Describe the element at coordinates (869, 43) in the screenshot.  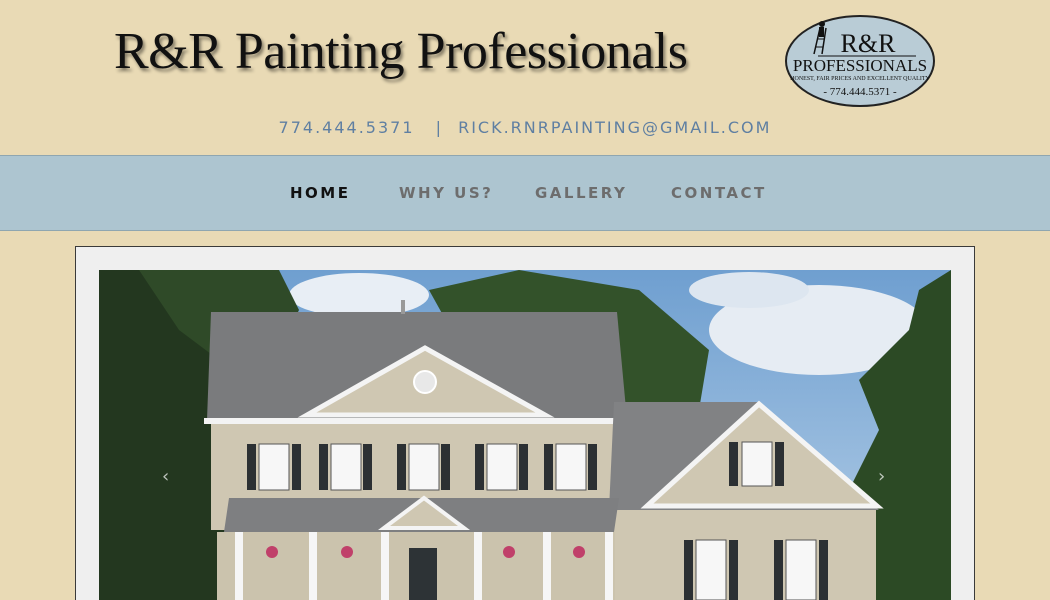
I see `logo-line1: R&R` at that location.